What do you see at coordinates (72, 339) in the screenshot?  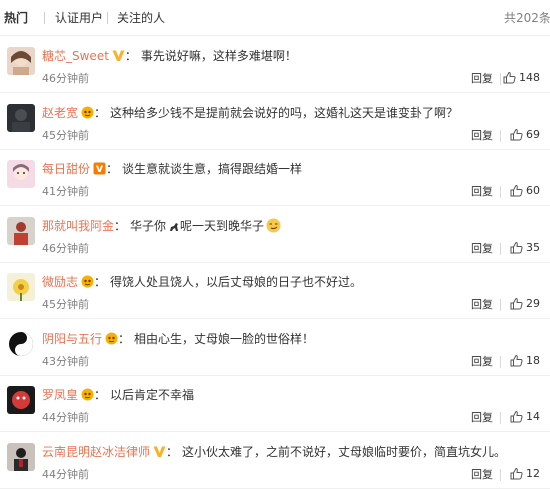 I see `username-link: 阴阳与五行` at bounding box center [72, 339].